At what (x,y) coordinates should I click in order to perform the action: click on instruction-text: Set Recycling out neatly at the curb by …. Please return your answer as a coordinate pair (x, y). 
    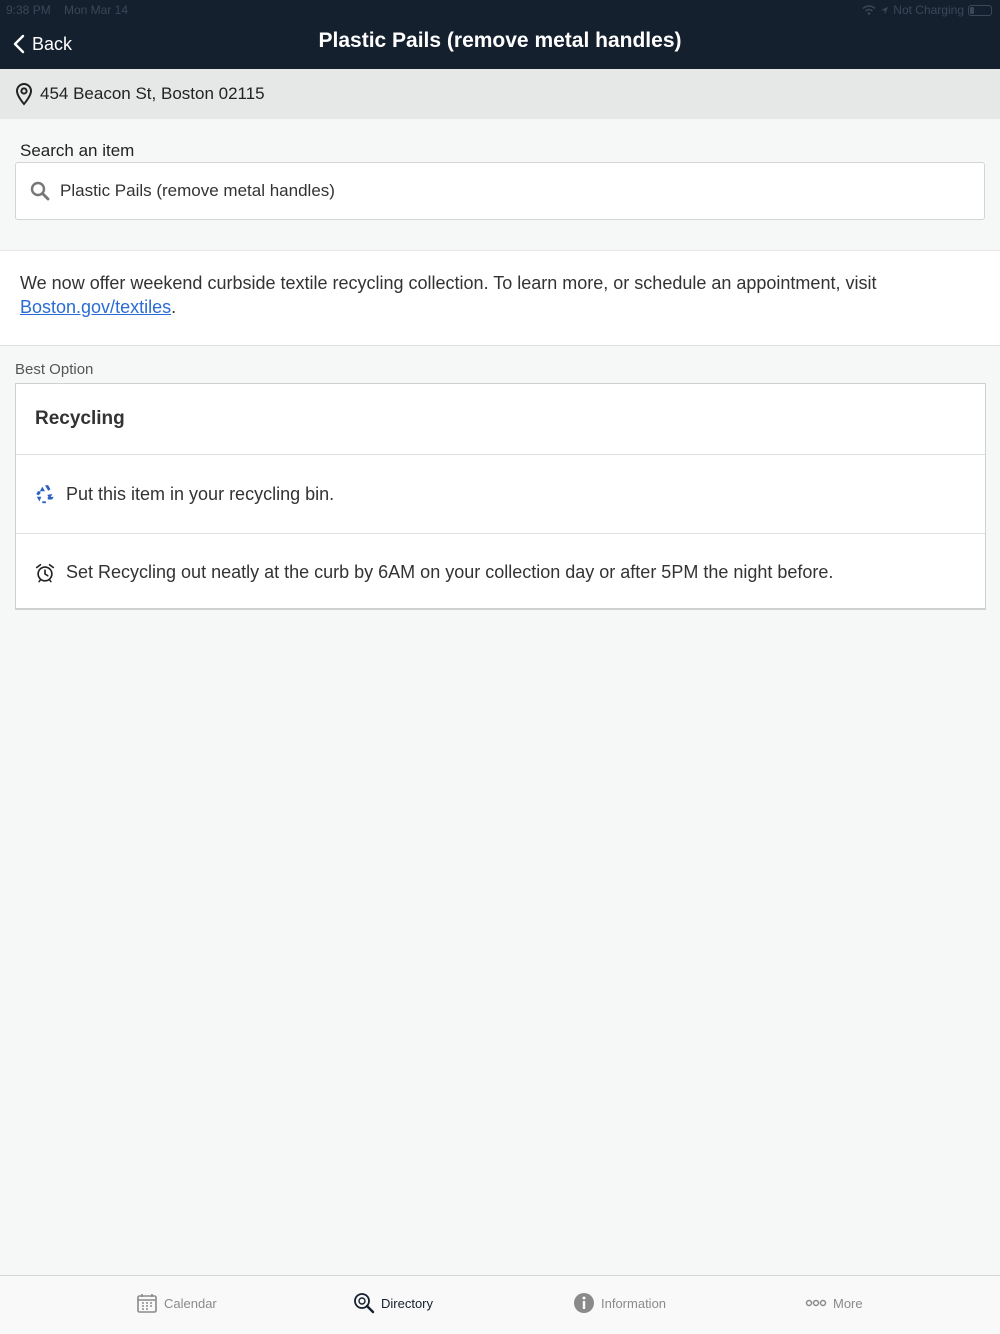
    Looking at the image, I should click on (450, 572).